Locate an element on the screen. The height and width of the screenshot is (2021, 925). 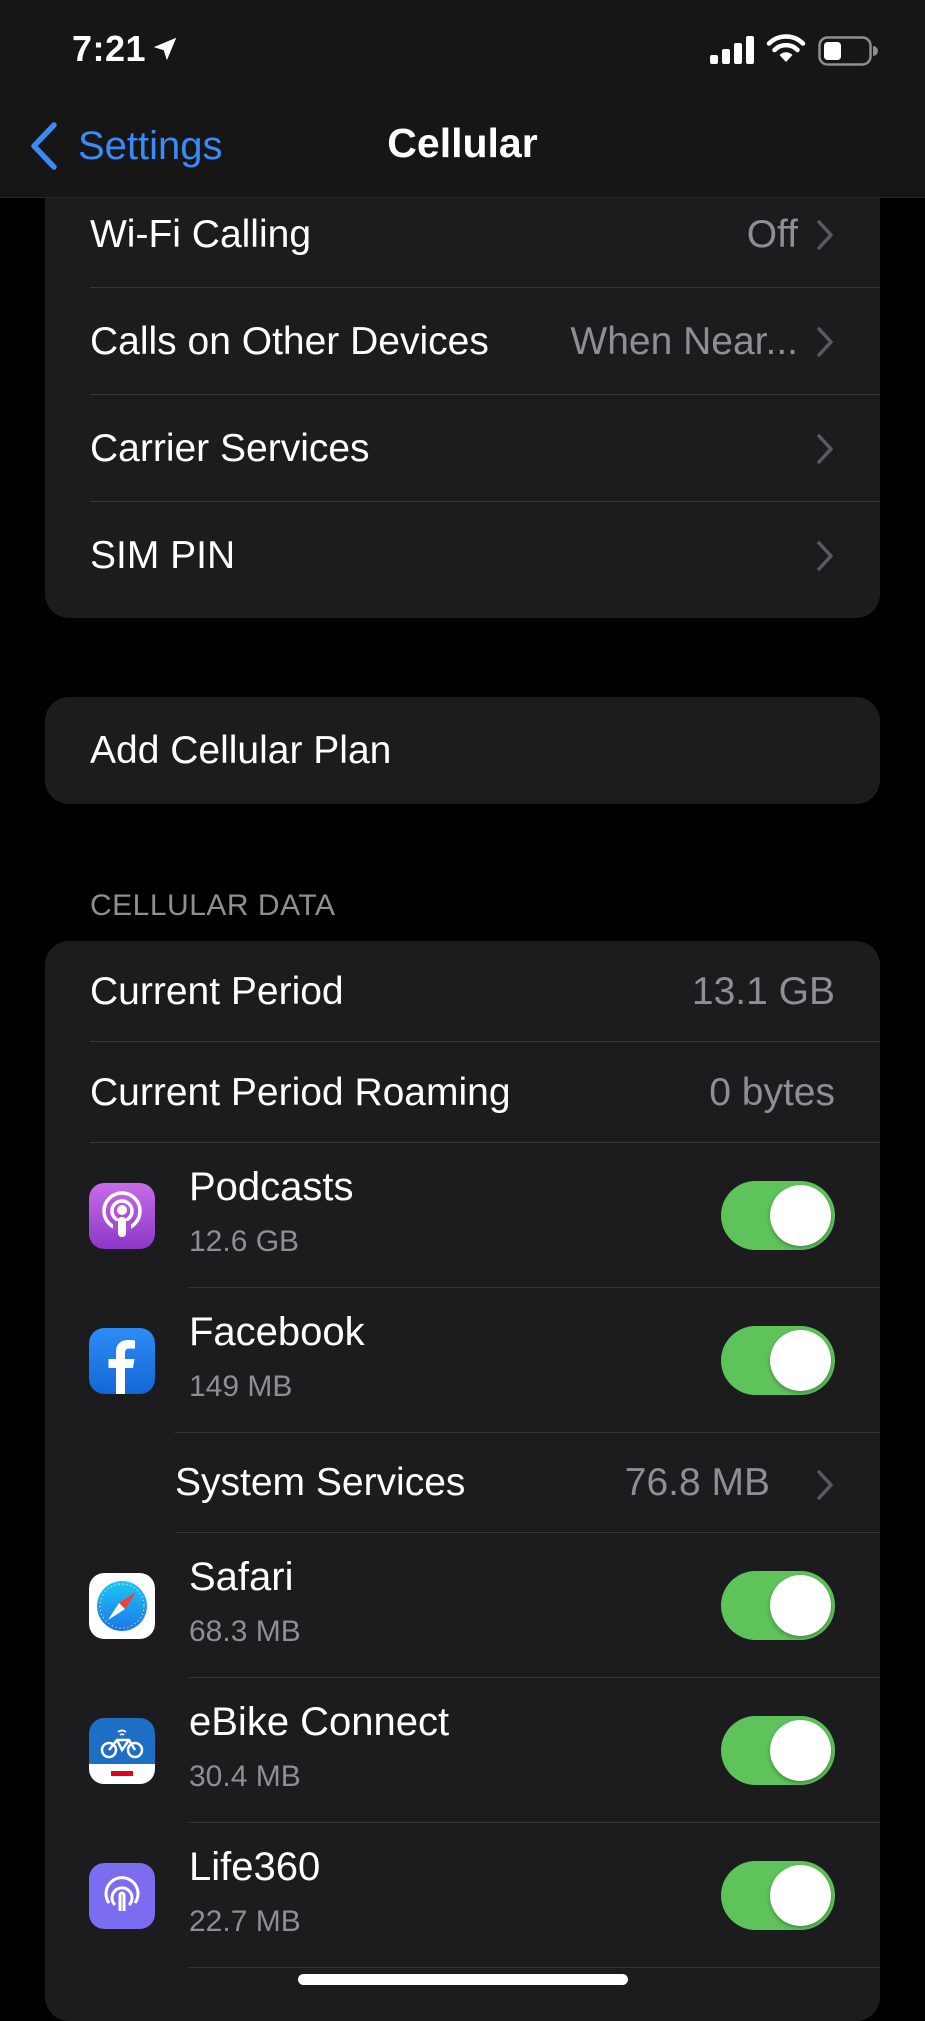
app-row-facebook: Facebook 149 MB is located at coordinates (462, 1360).